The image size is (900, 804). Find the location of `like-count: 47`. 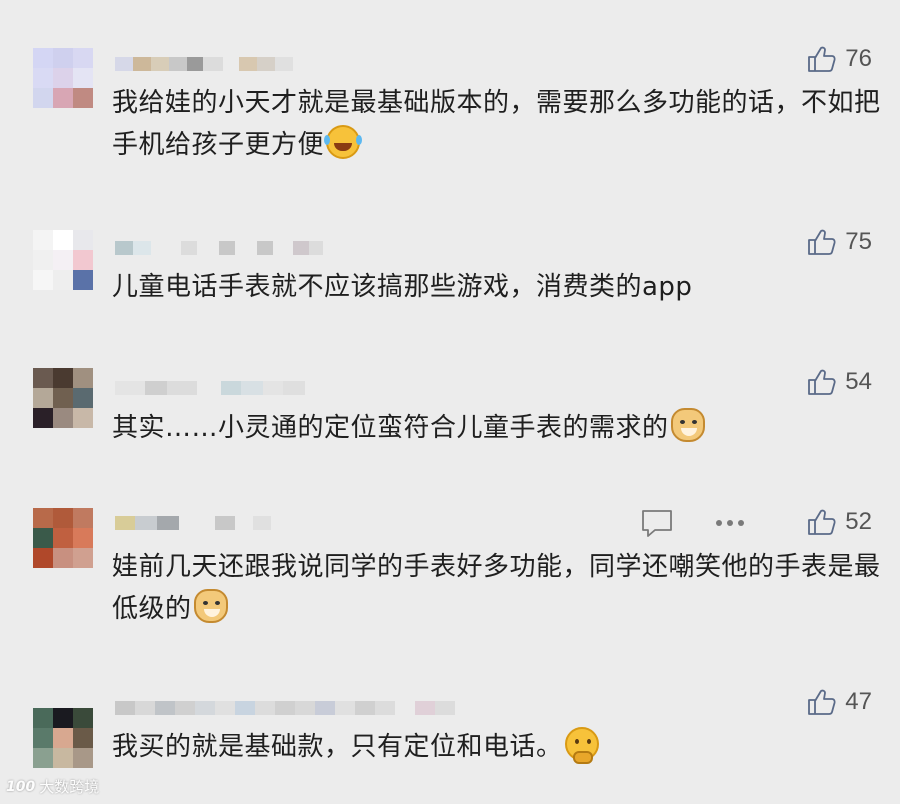

like-count: 47 is located at coordinates (858, 701).